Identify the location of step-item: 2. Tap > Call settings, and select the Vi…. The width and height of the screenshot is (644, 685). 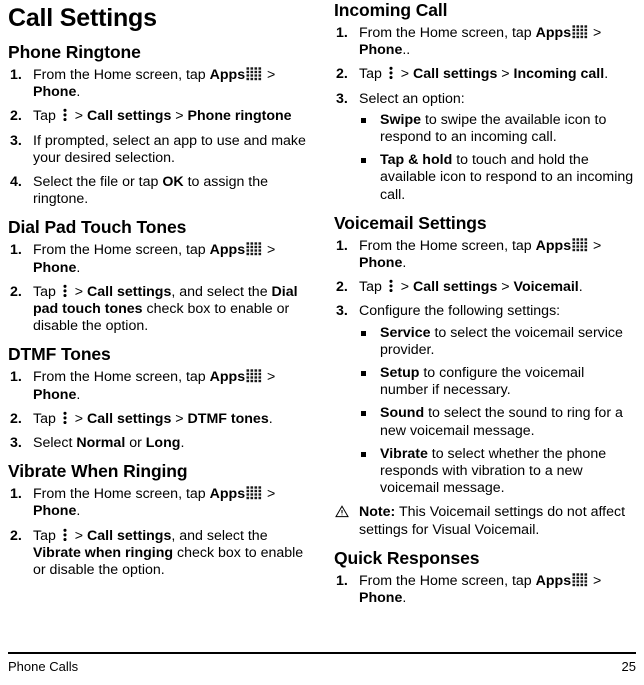
(159, 554).